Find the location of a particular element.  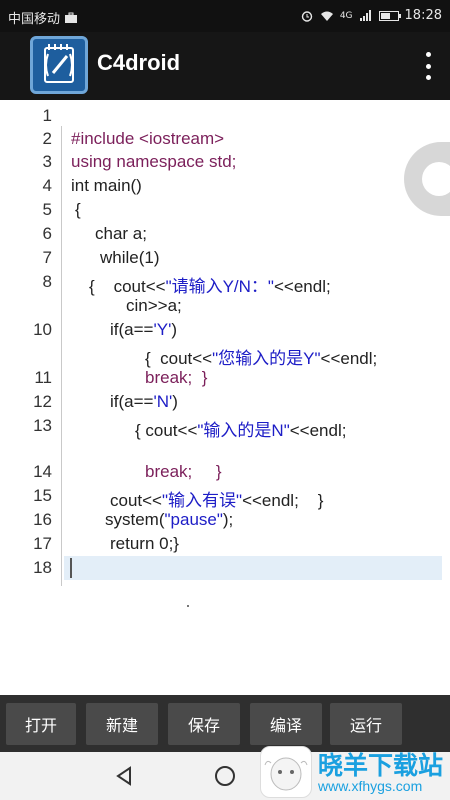

briefcase-icon is located at coordinates (71, 17).